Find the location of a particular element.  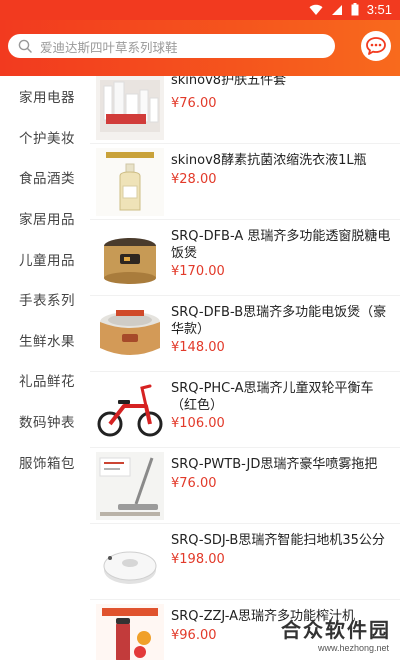

product-name: SRQ-PHC-A思瑞齐儿童双轮平衡车（红色） is located at coordinates (272, 397).